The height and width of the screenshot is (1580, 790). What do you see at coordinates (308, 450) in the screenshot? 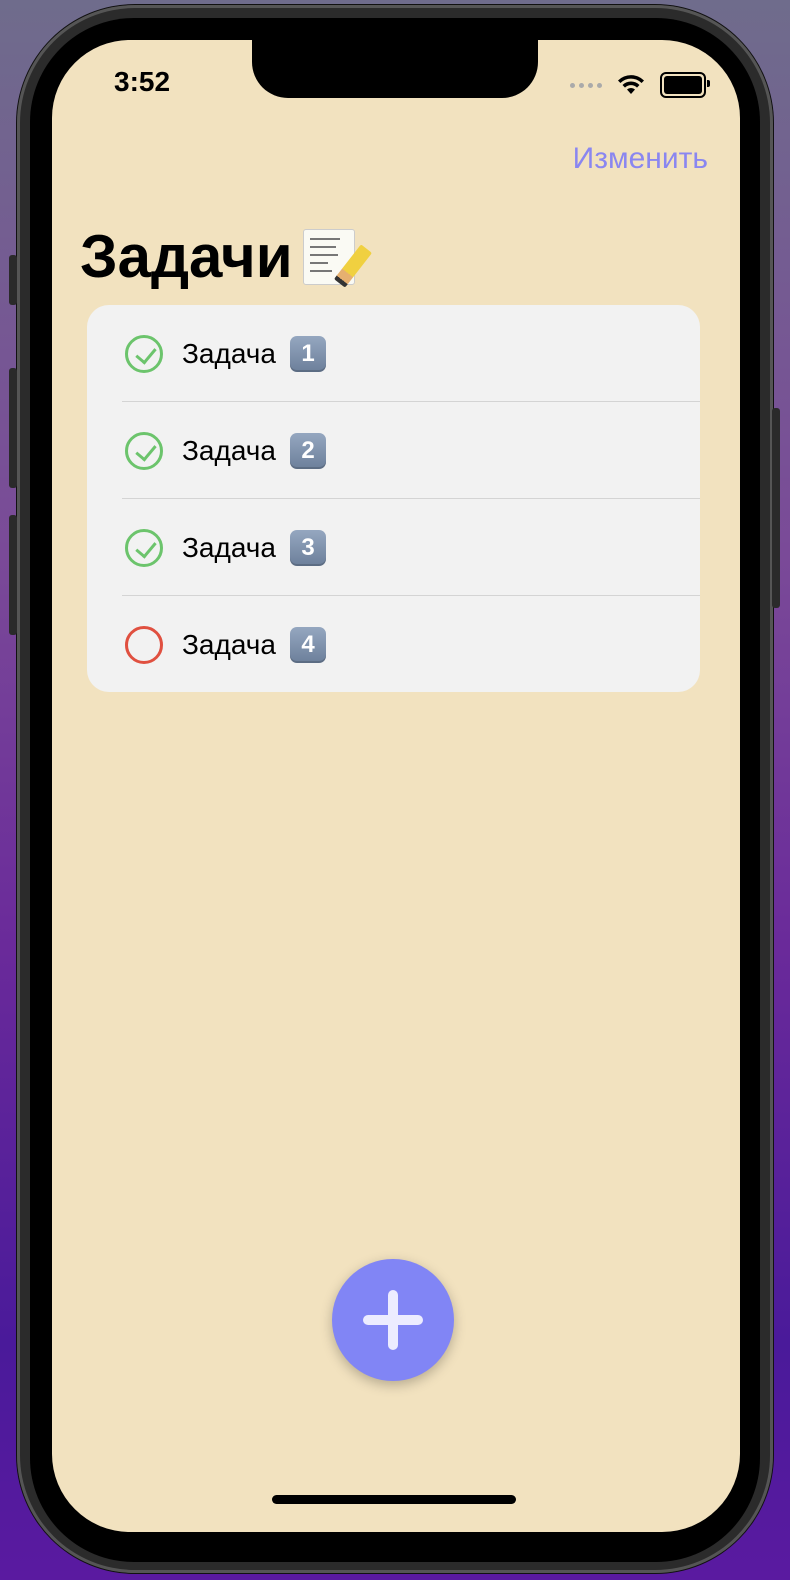
I see `number-badge: 2` at bounding box center [308, 450].